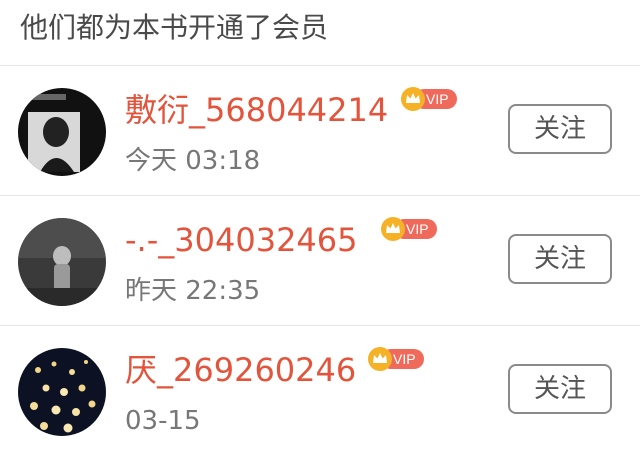 Image resolution: width=640 pixels, height=457 pixels. What do you see at coordinates (193, 161) in the screenshot?
I see `follow-time: 今天 03:18` at bounding box center [193, 161].